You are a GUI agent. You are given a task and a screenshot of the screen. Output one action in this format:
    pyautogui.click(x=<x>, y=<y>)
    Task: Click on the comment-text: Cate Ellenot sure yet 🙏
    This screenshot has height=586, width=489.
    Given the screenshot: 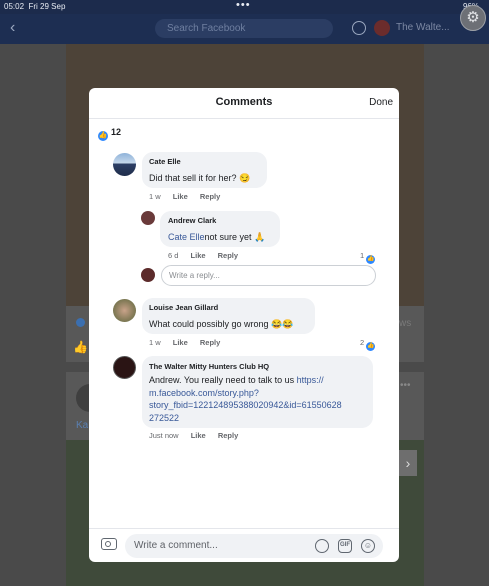 What is the action you would take?
    pyautogui.click(x=217, y=237)
    